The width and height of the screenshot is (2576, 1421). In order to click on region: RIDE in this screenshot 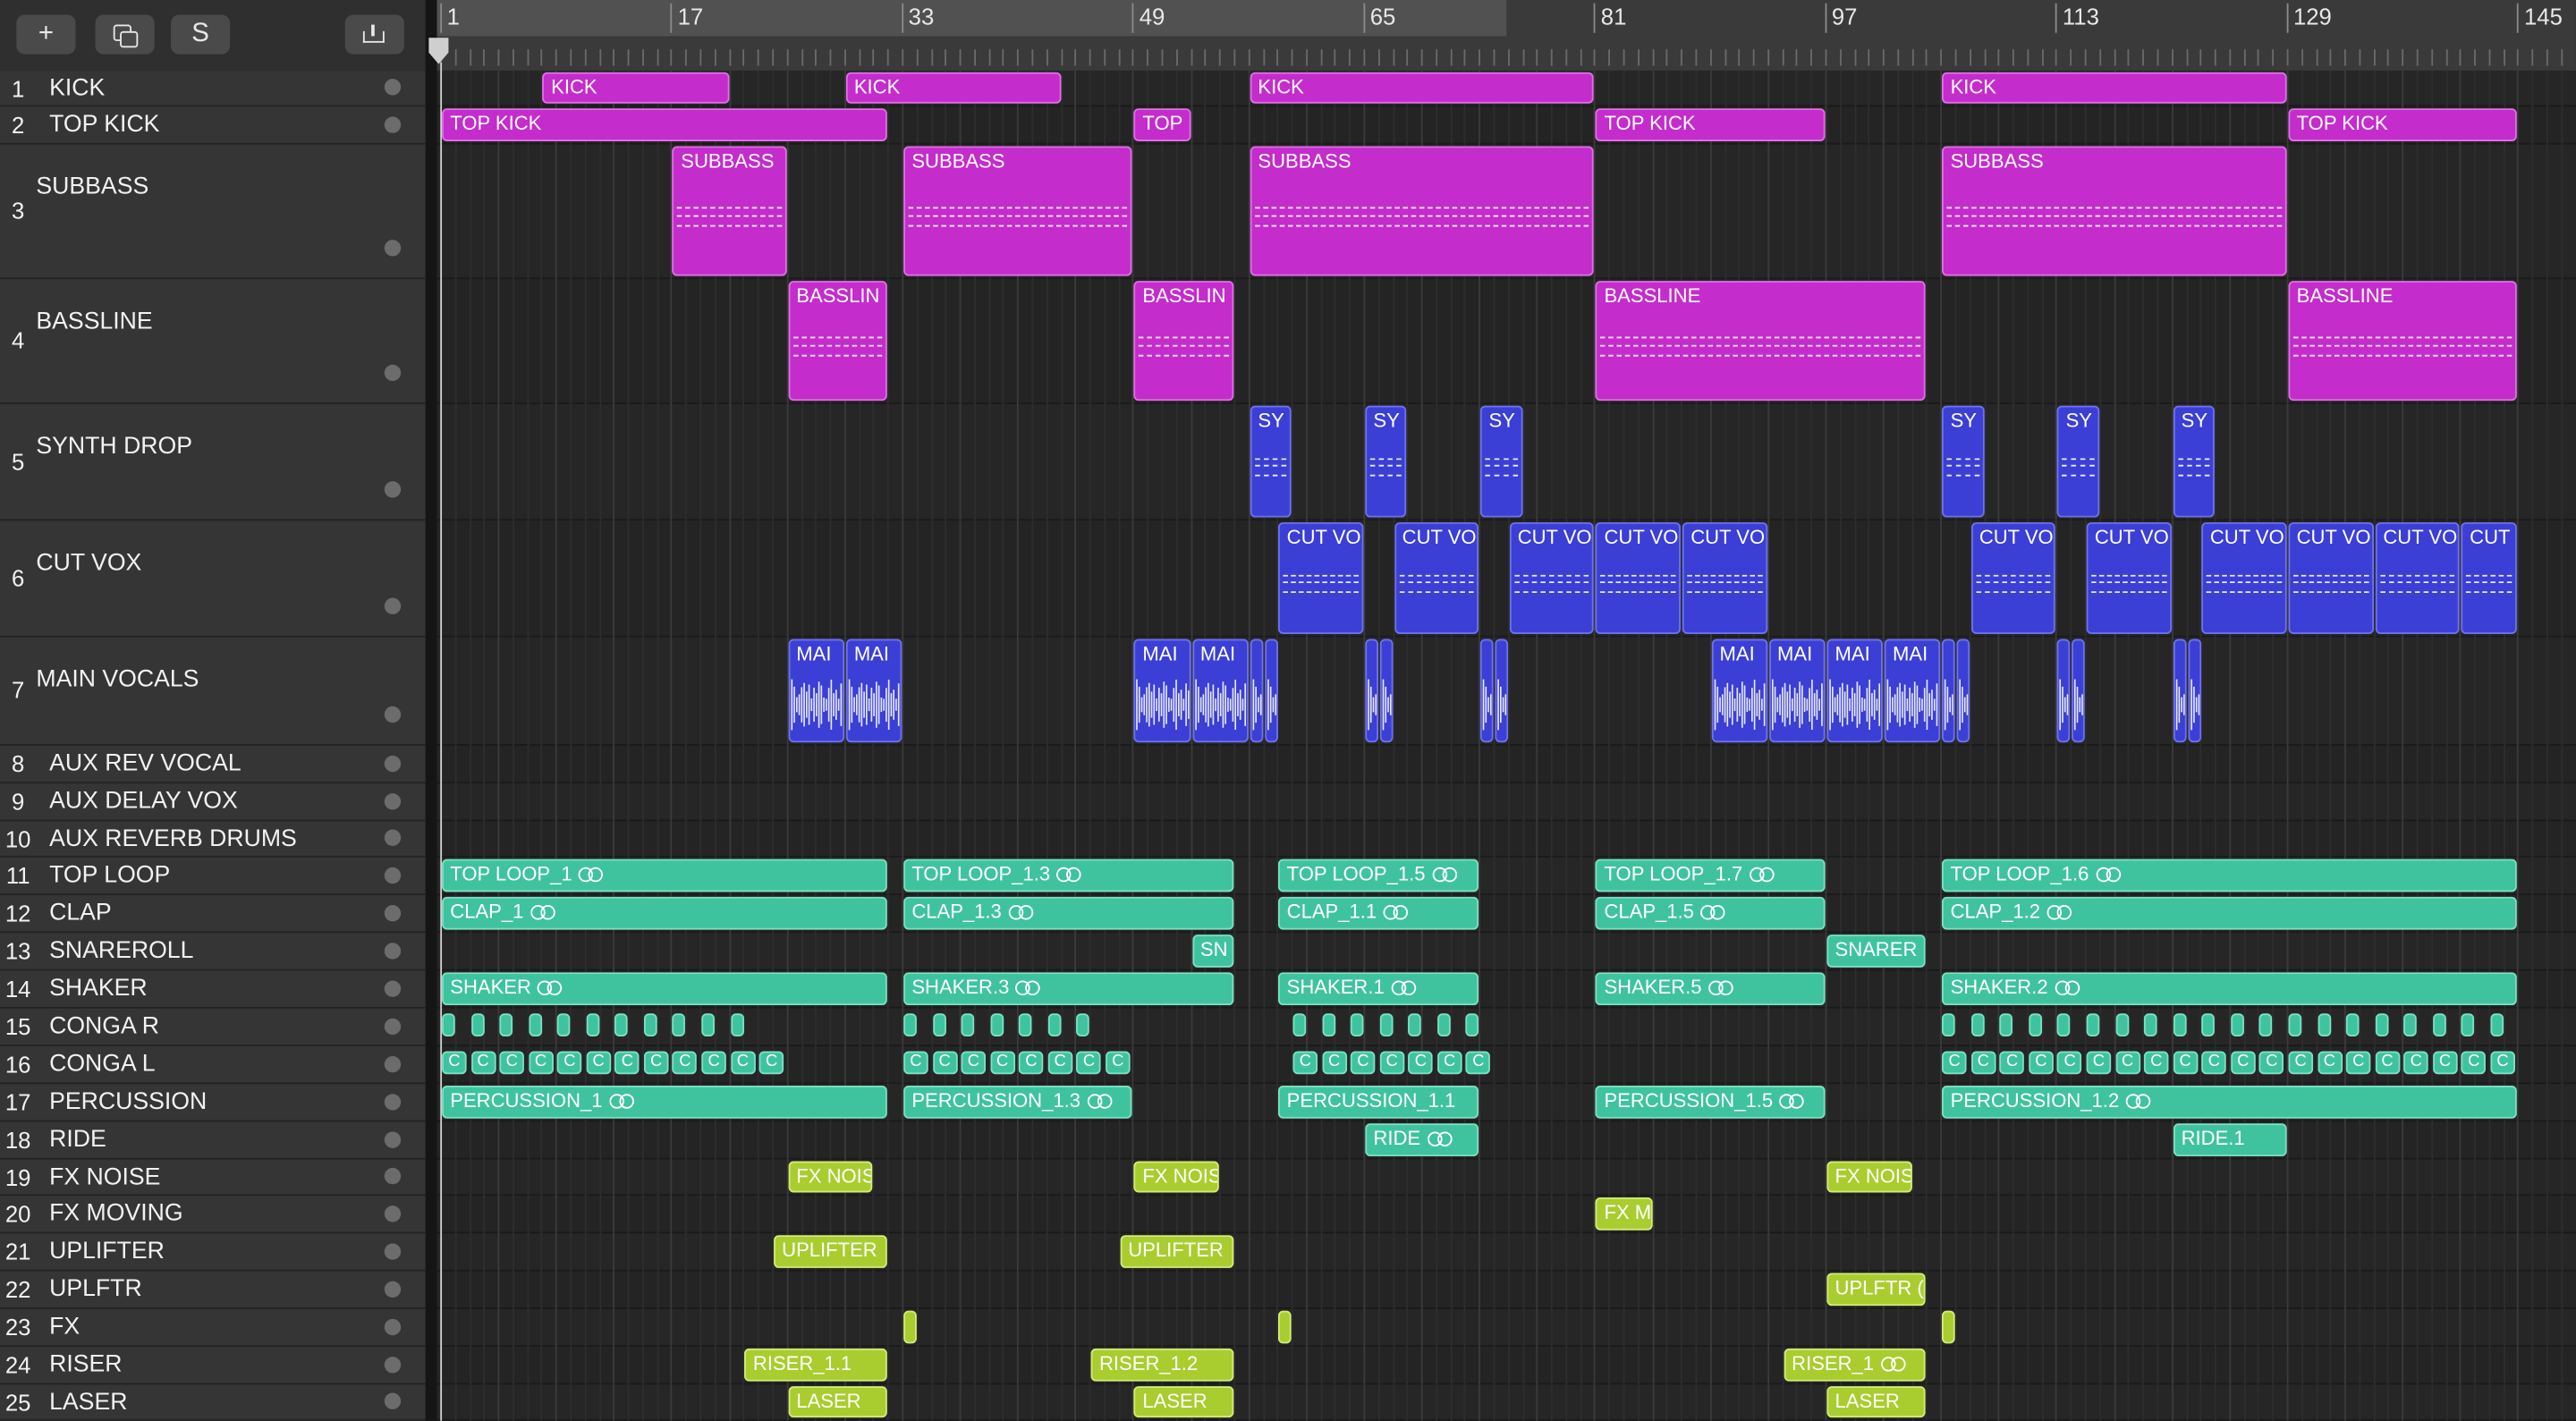, I will do `click(1422, 1140)`.